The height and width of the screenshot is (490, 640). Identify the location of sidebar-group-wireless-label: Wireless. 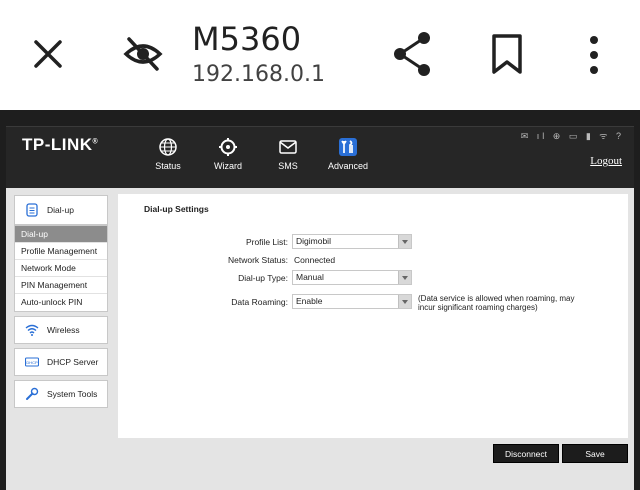
(63, 330).